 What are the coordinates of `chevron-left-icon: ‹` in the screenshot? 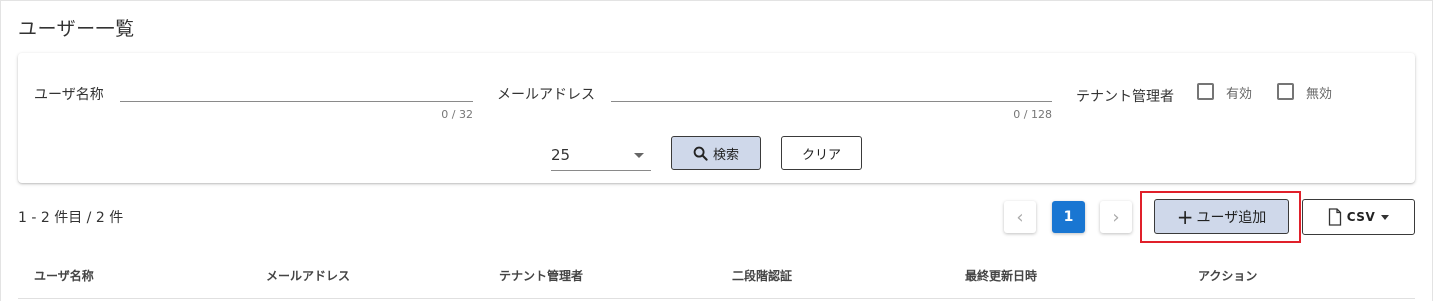 It's located at (1020, 217).